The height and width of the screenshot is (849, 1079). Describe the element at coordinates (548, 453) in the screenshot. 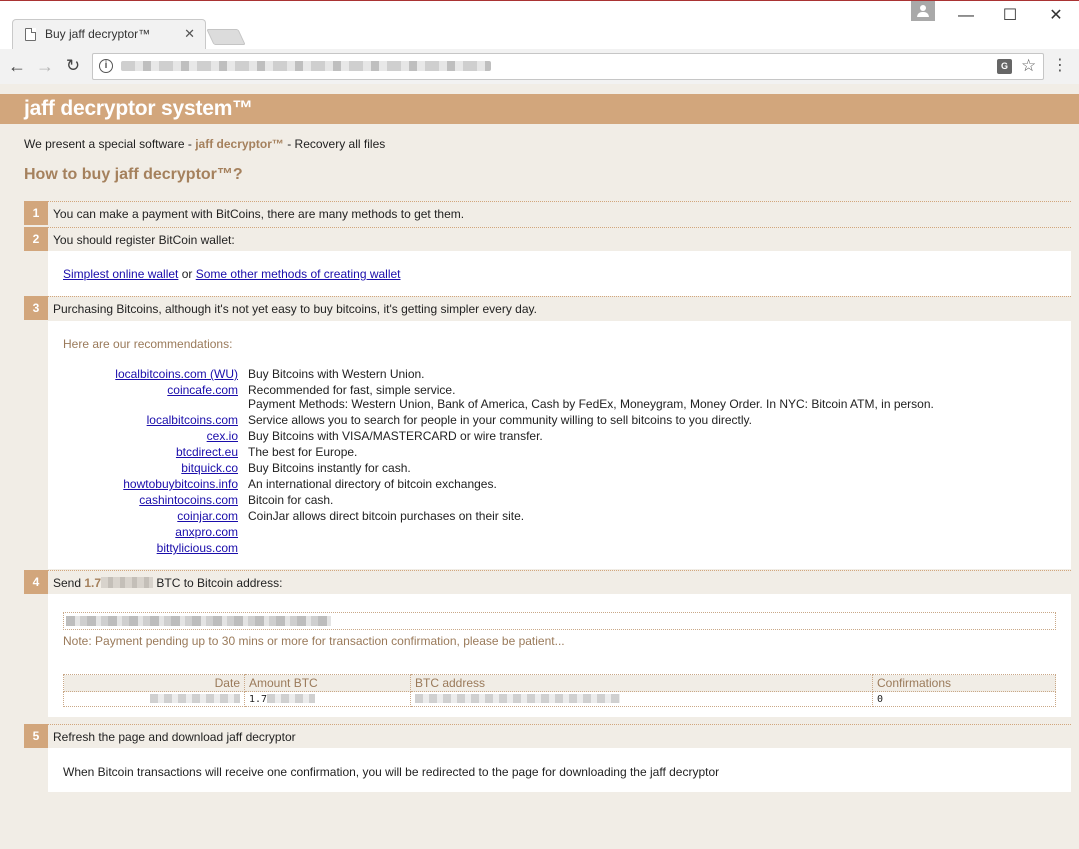

I see `recommendation-item: btcdirect.eu The best for Europe.` at that location.